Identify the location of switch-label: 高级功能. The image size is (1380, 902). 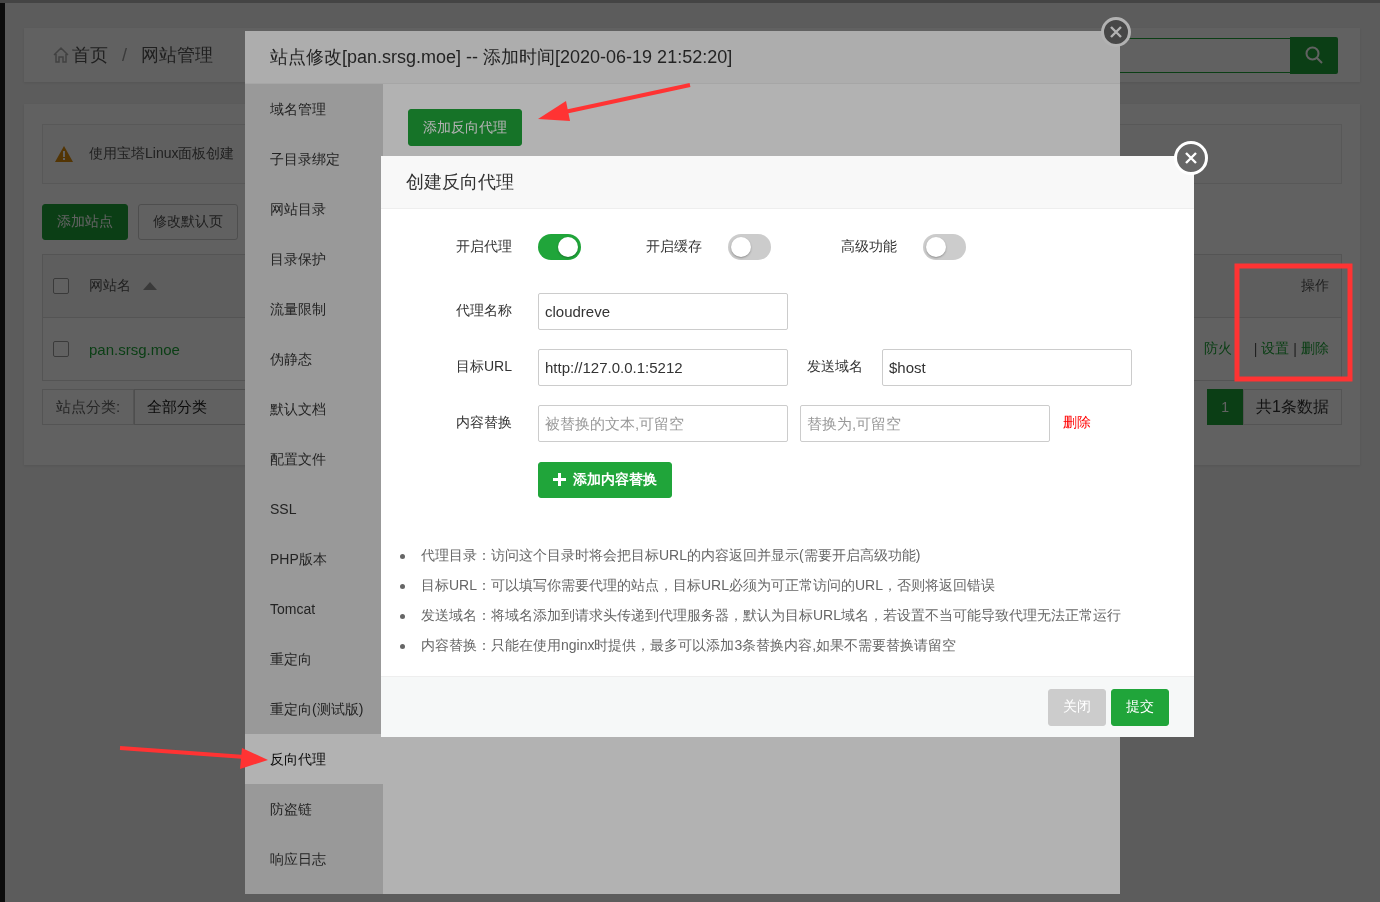
(869, 247).